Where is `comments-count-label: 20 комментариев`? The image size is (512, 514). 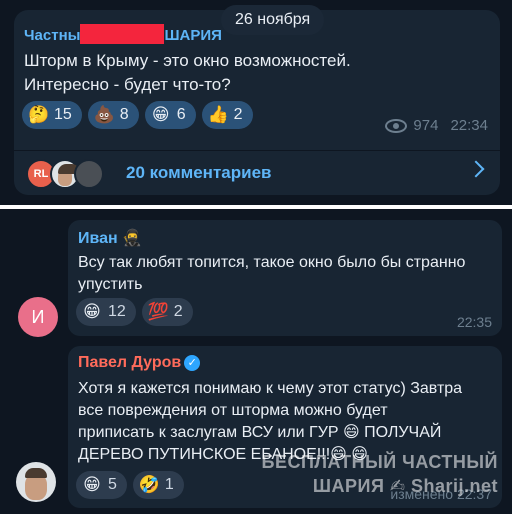
comments-count-label: 20 комментариев is located at coordinates (199, 172).